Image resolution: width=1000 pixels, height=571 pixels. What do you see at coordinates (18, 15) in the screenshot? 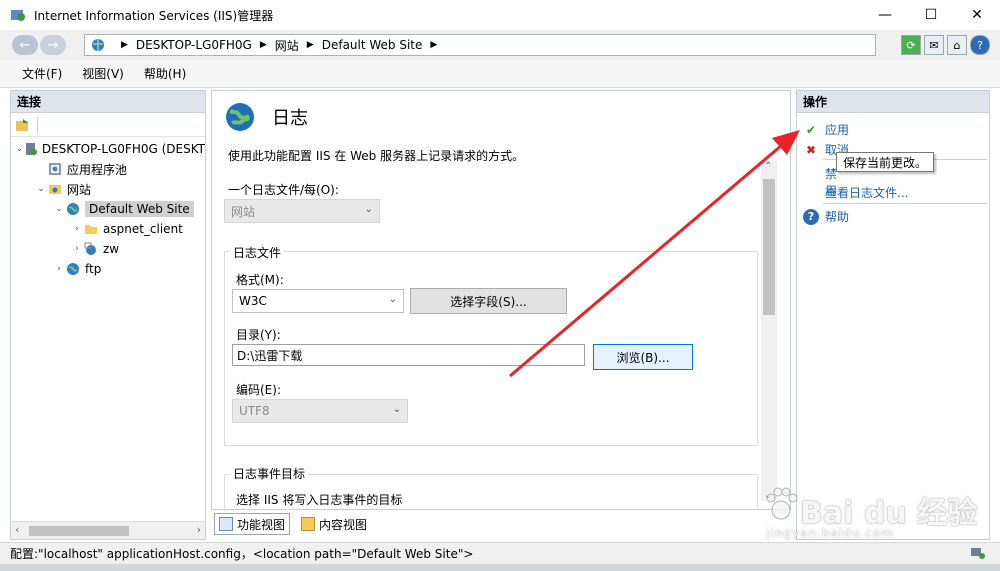
I see `iis-app-icon` at bounding box center [18, 15].